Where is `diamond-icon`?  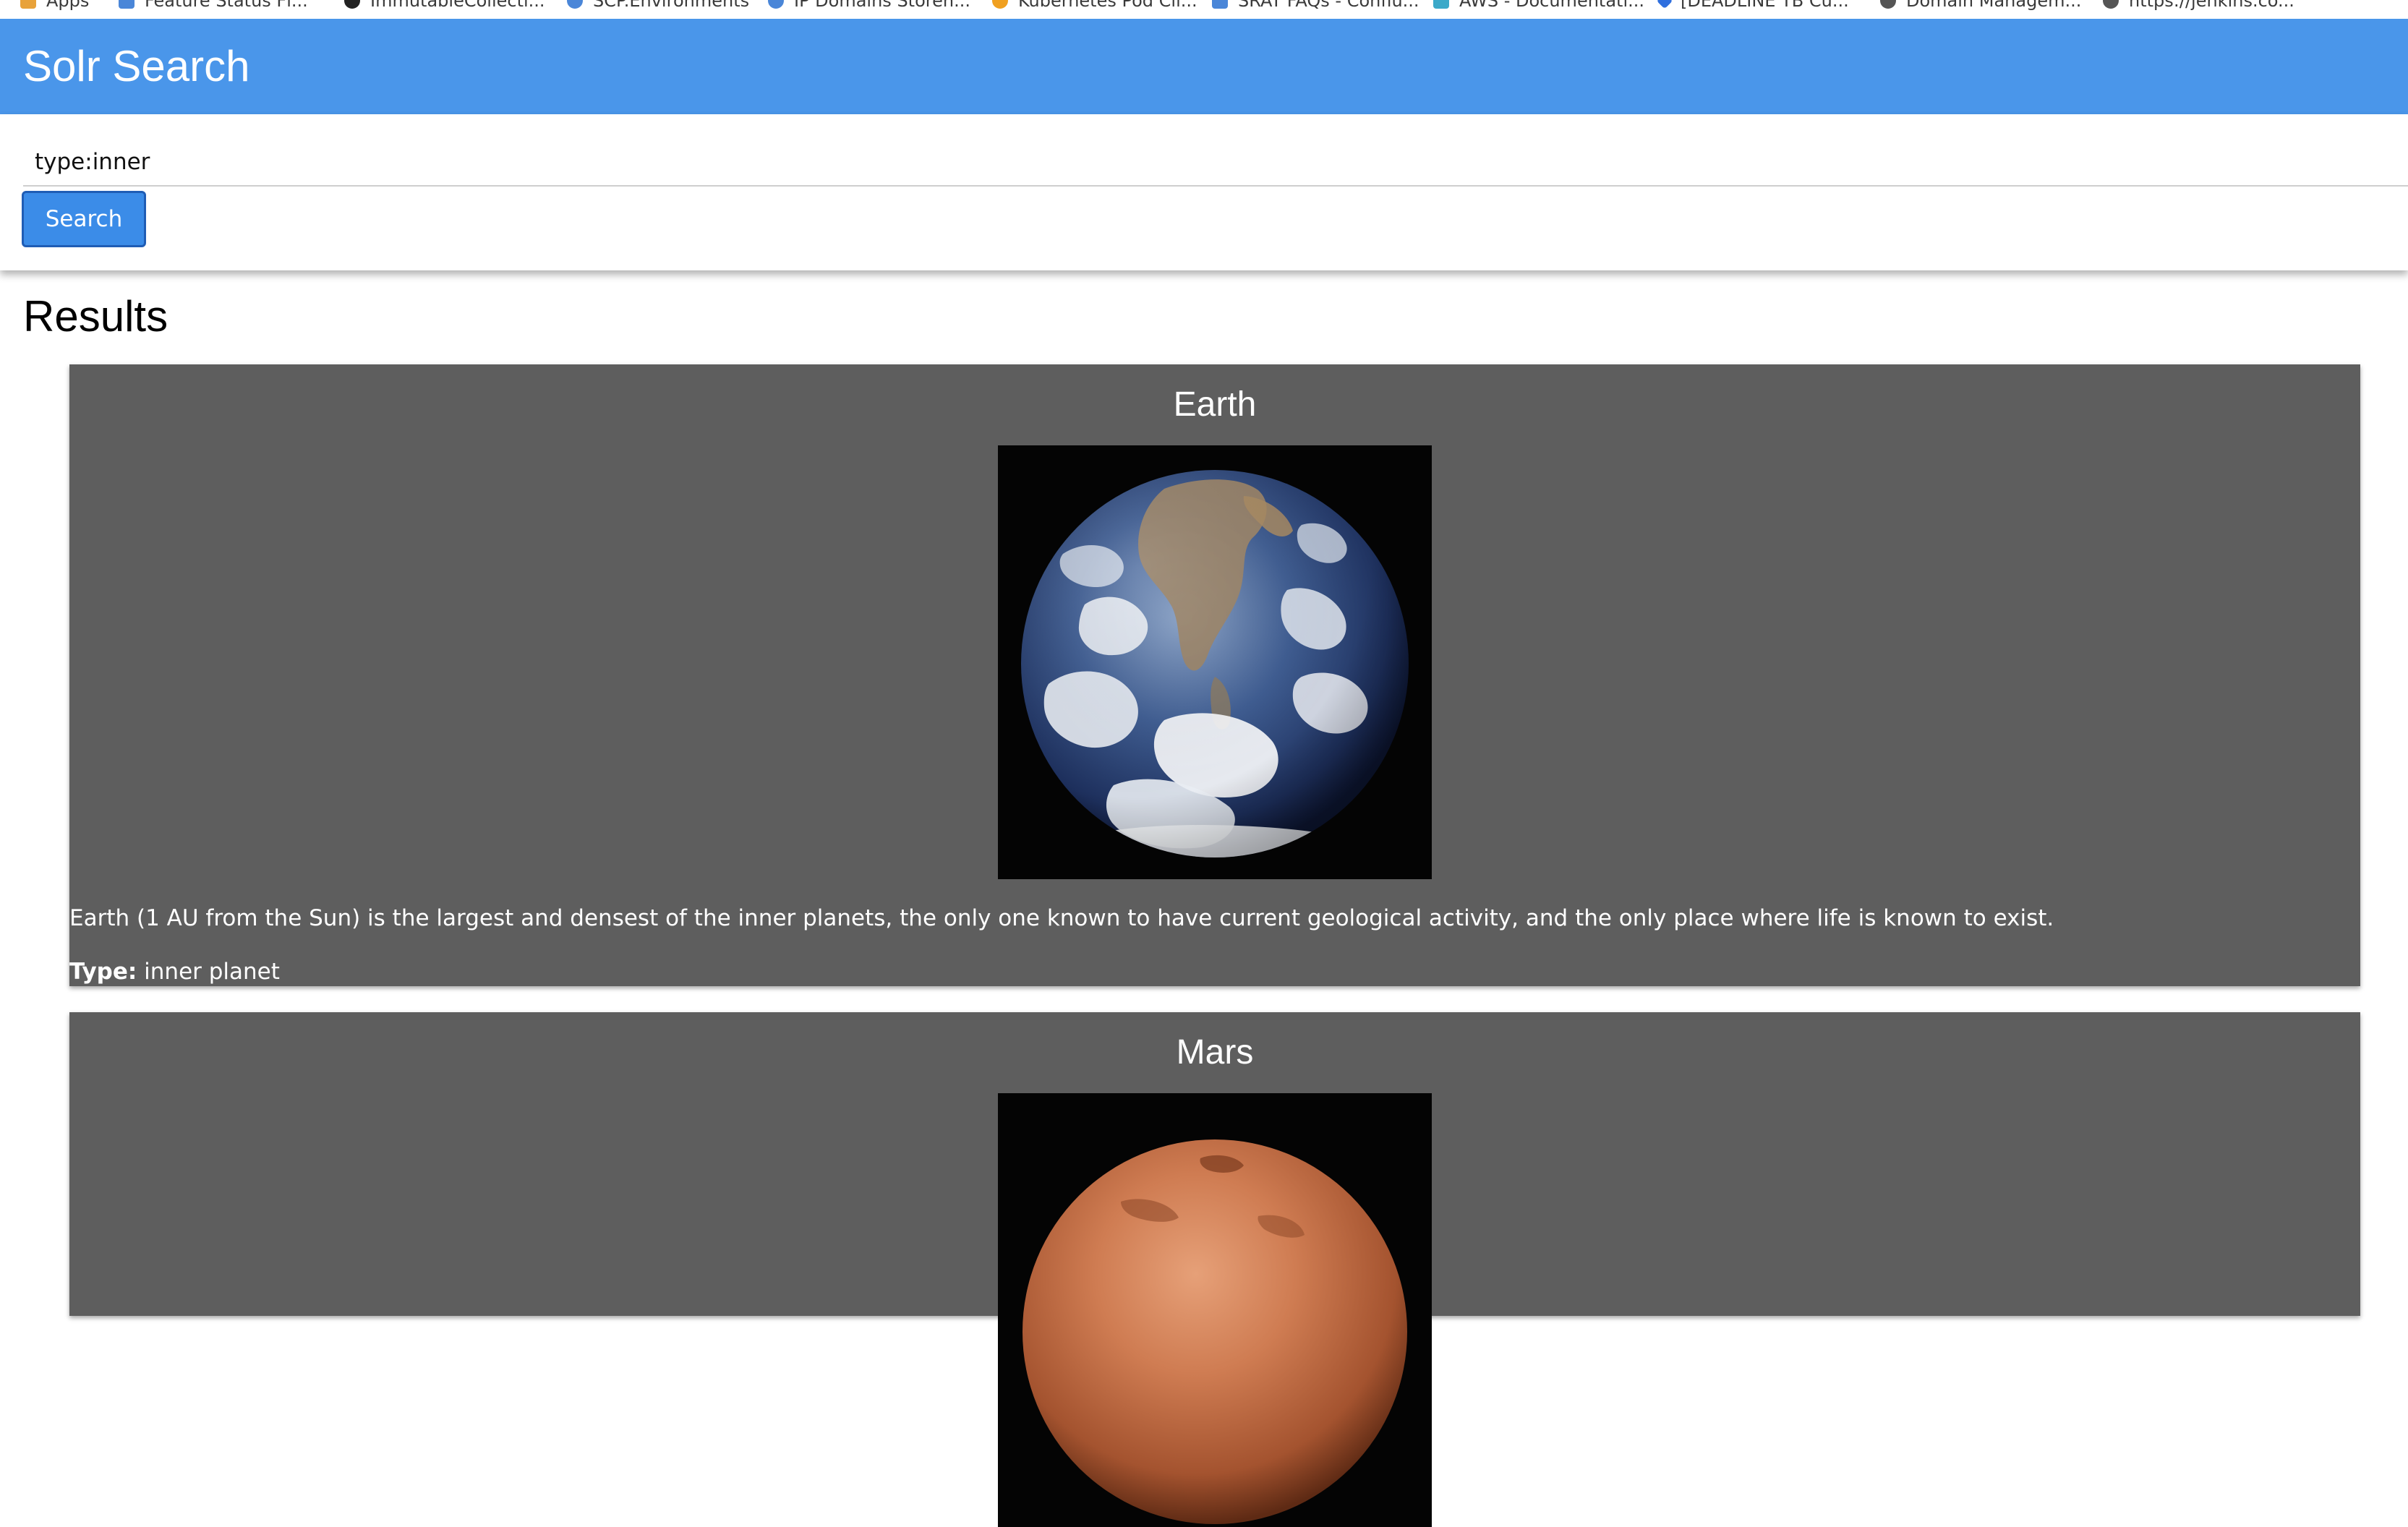
diamond-icon is located at coordinates (1664, 4).